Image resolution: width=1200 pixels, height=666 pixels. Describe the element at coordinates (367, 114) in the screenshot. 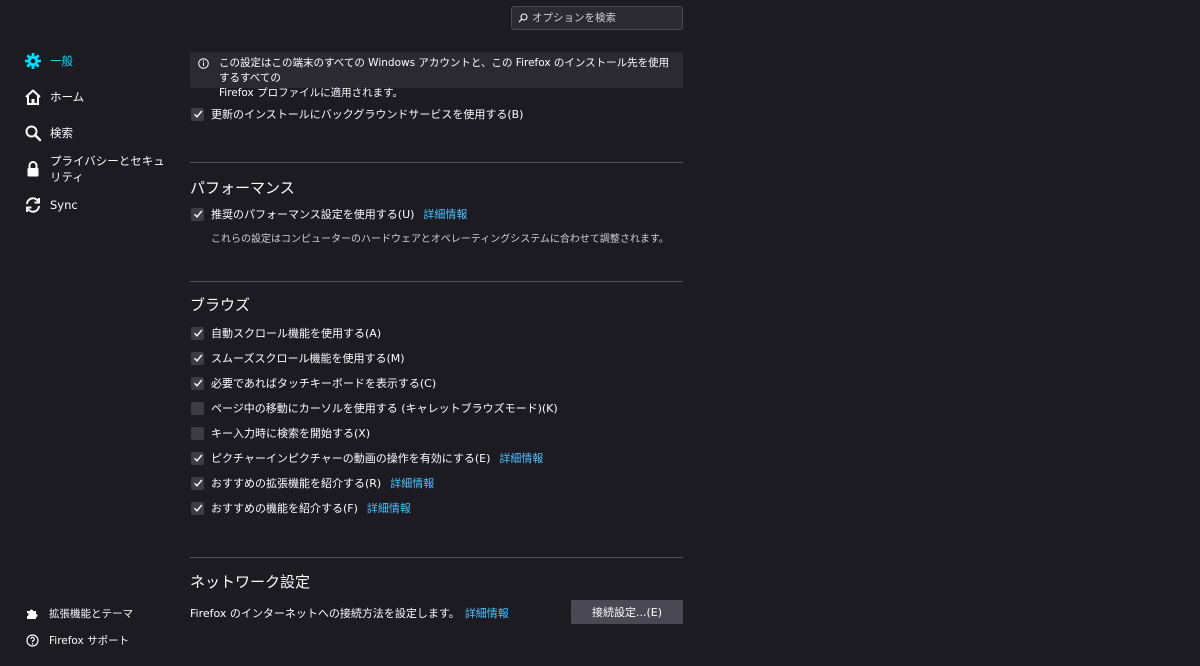

I see `background-service-label: 更新のインストールにバックグラウンドサービスを使用する(B)` at that location.